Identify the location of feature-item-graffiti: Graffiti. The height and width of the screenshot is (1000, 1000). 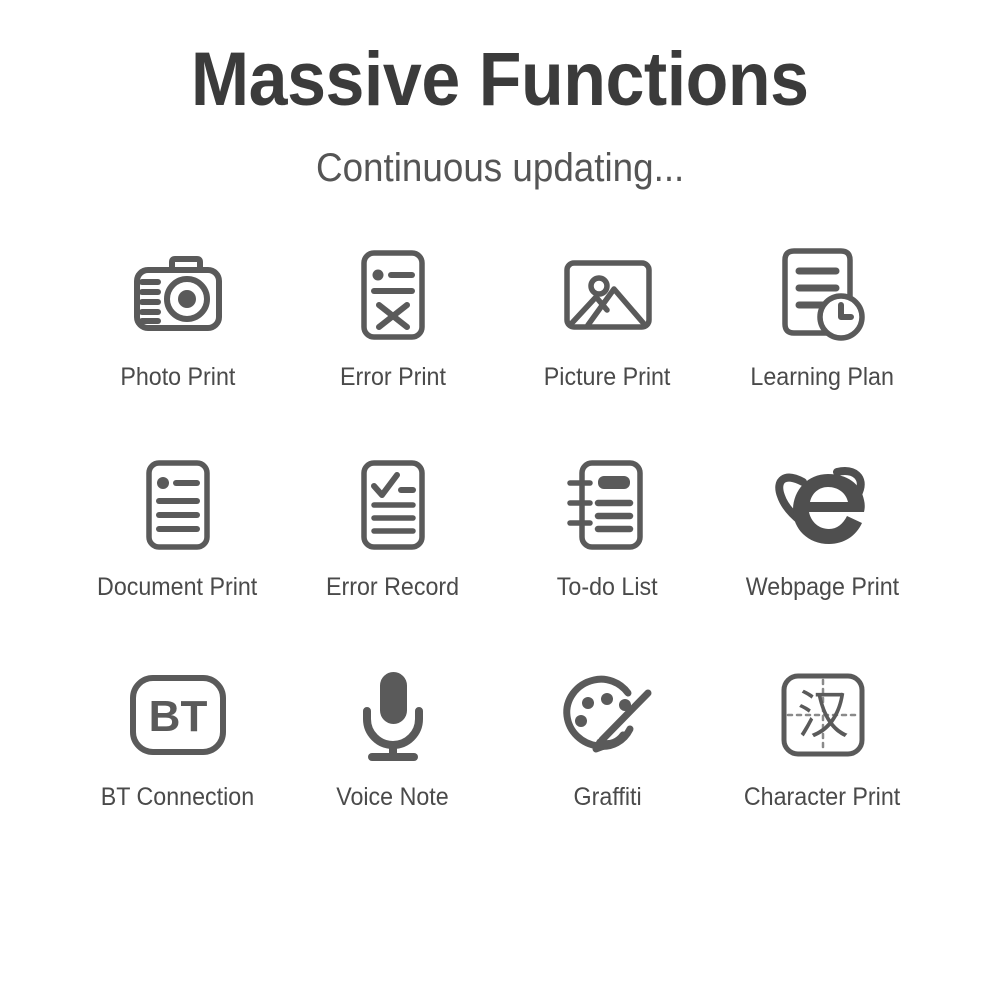
(607, 762).